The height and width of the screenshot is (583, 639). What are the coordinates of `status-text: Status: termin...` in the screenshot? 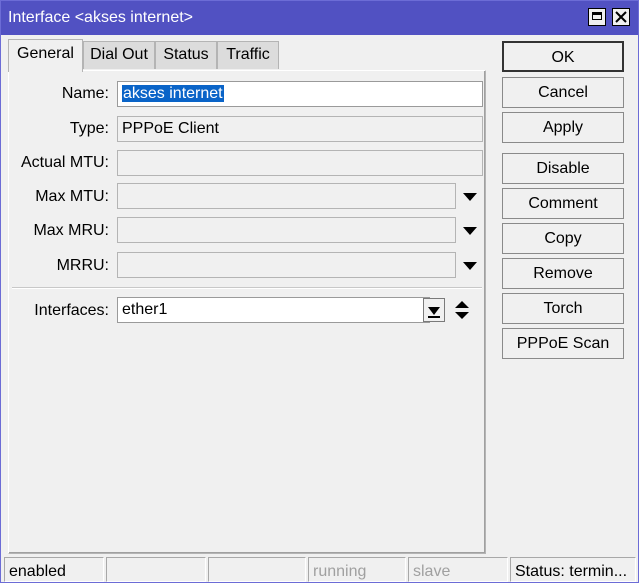 It's located at (573, 569).